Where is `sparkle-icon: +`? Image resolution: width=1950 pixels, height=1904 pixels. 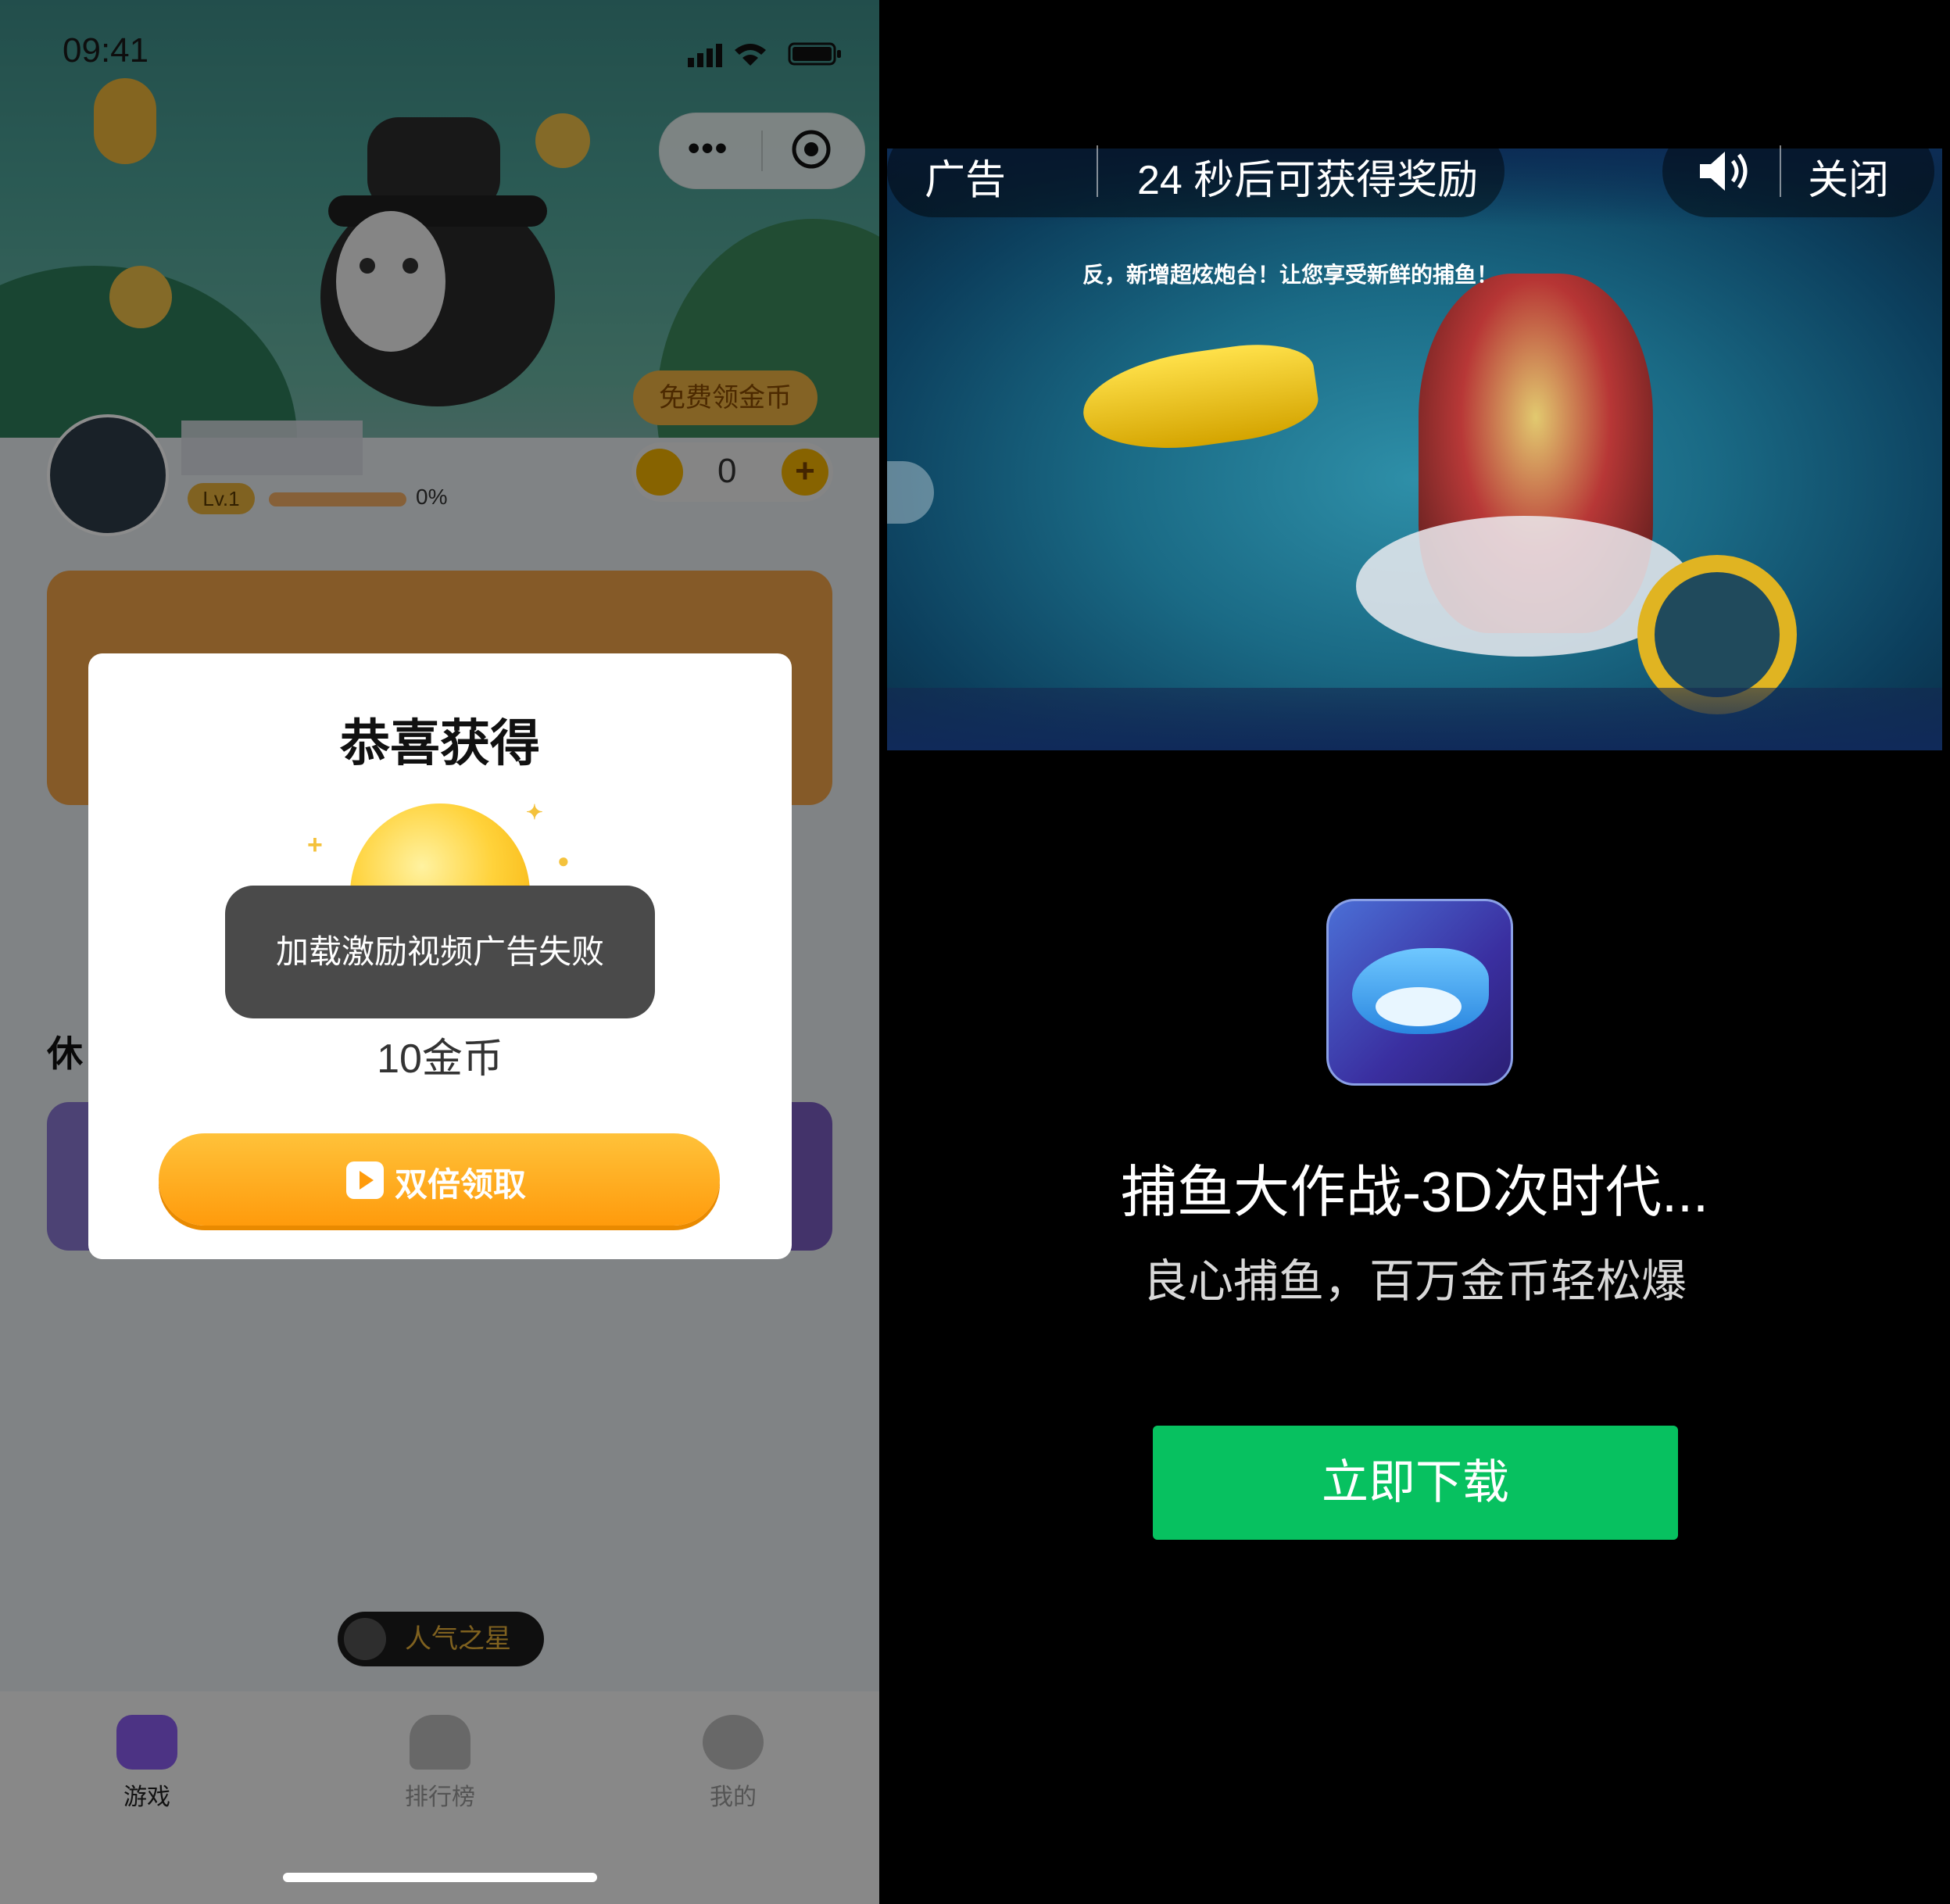 sparkle-icon: + is located at coordinates (315, 845).